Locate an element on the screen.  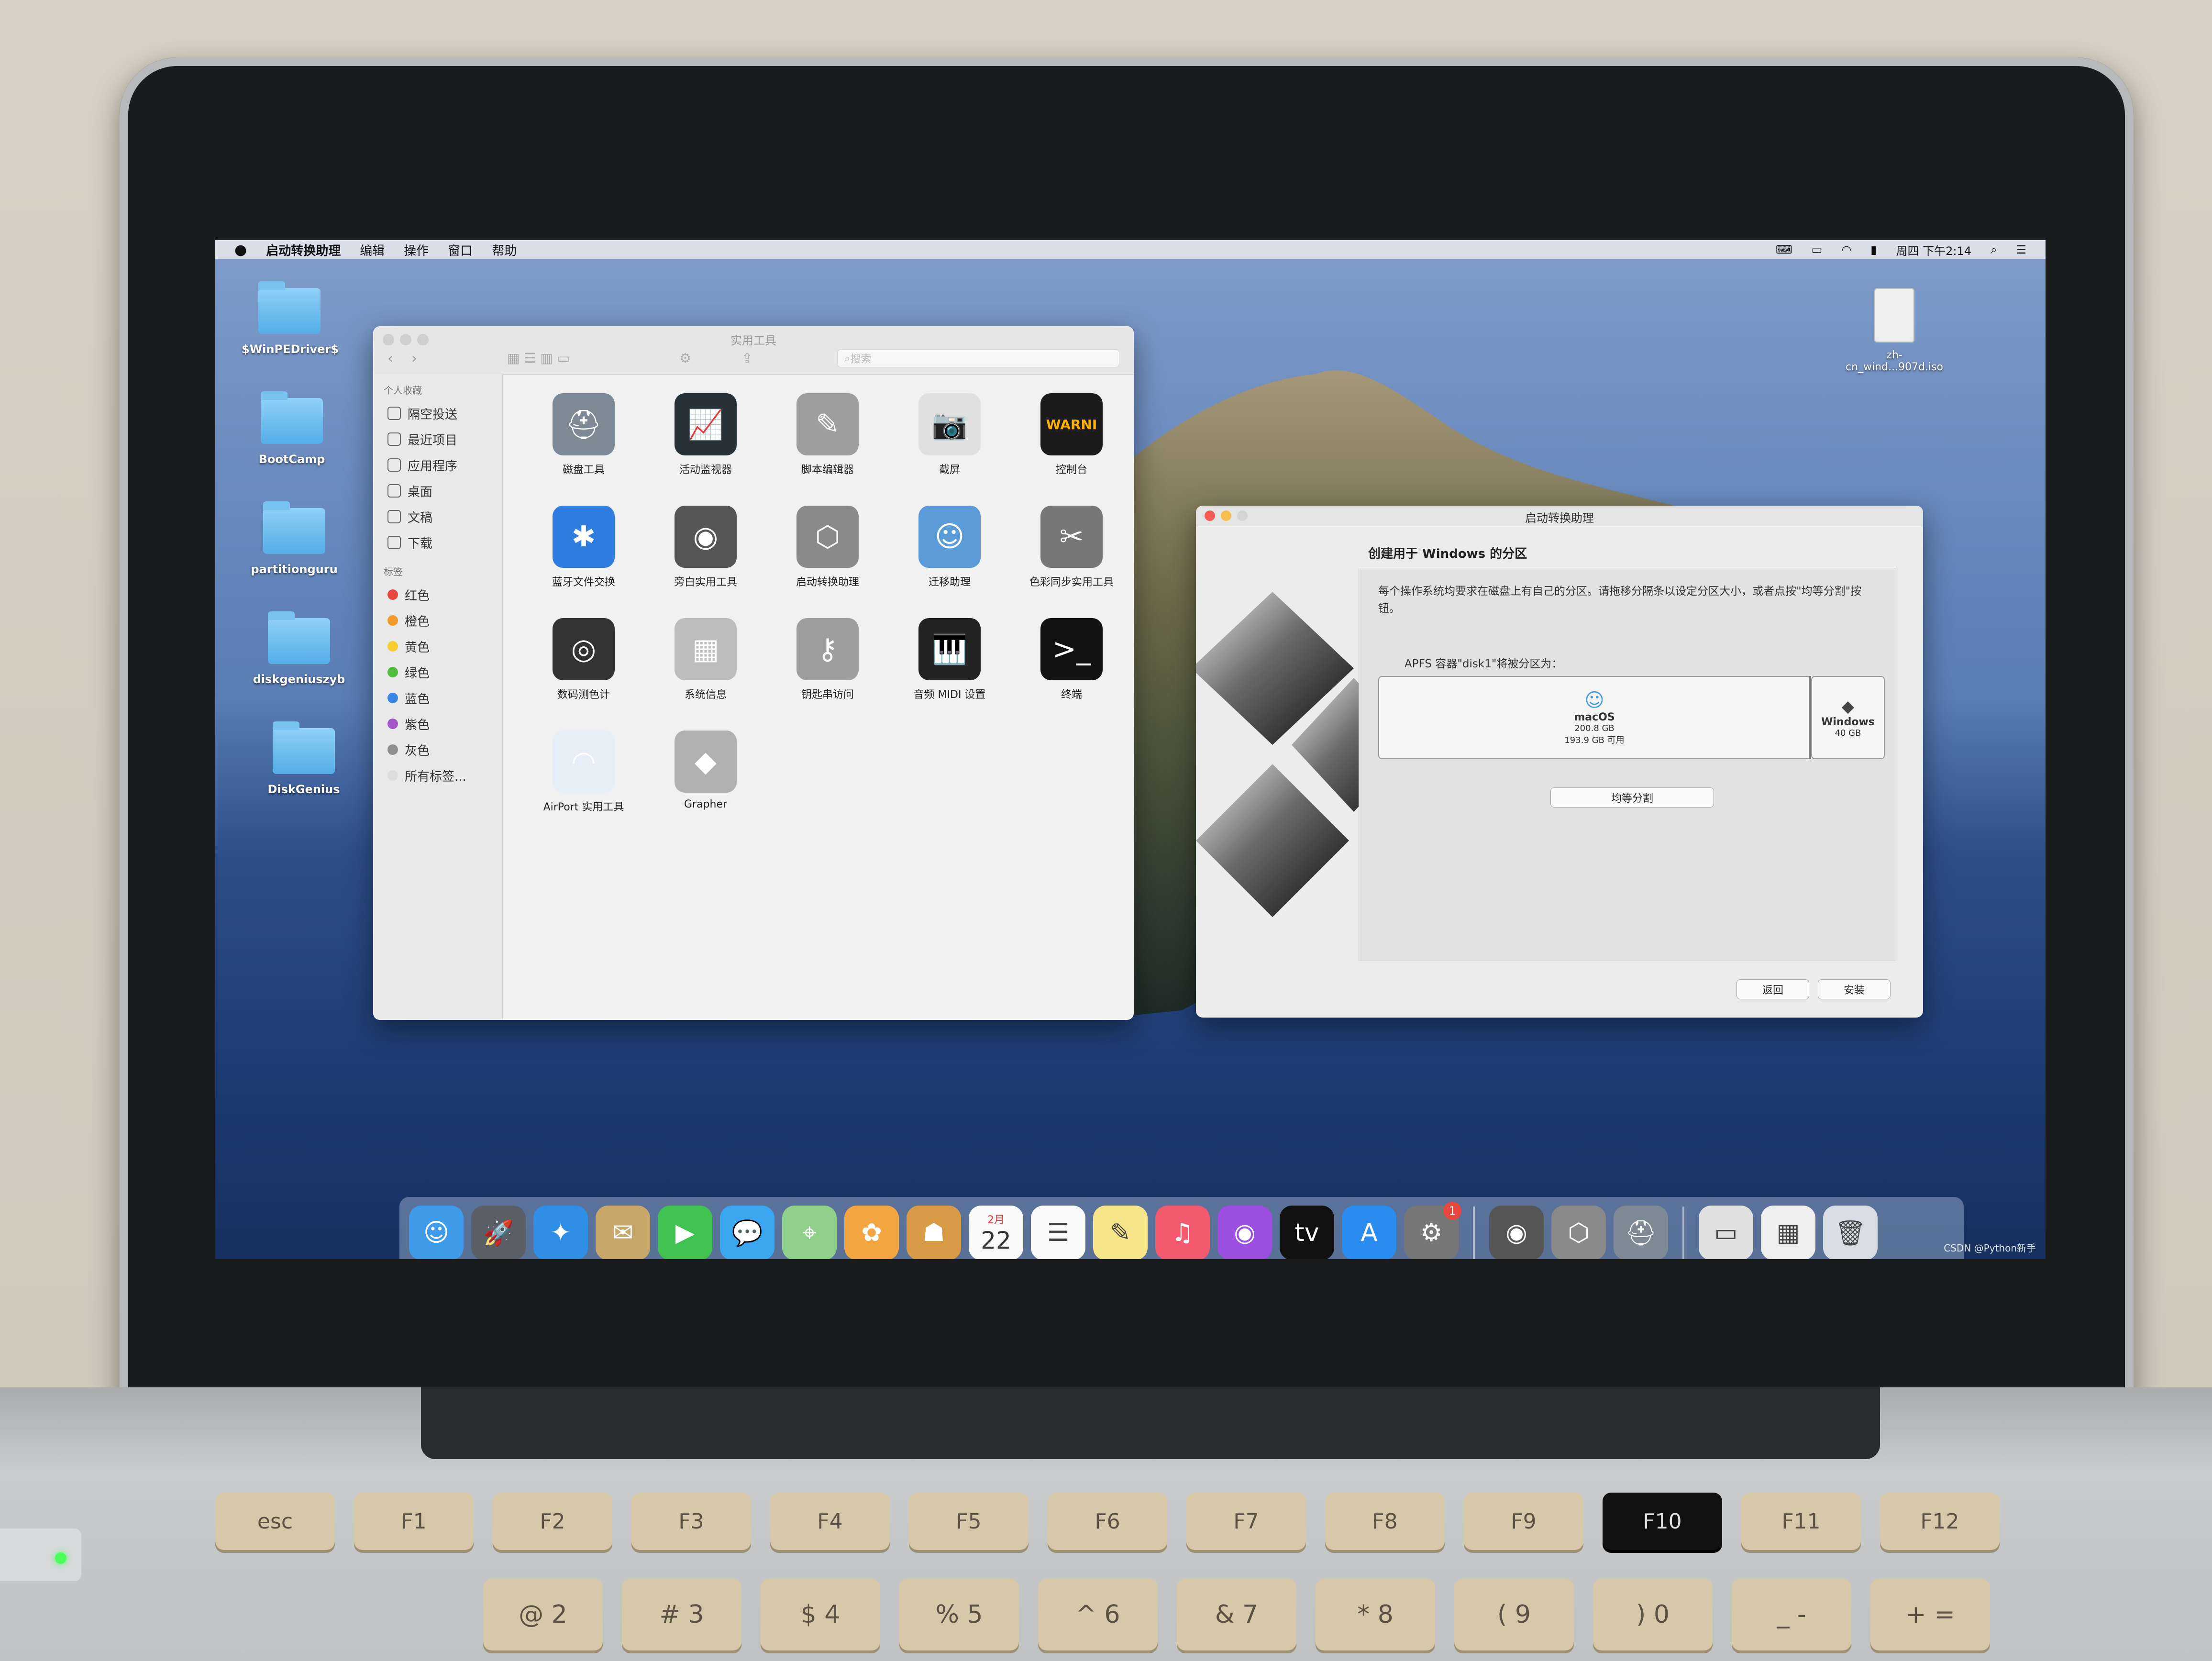
app-label: 钥匙串访问 is located at coordinates (827, 695).